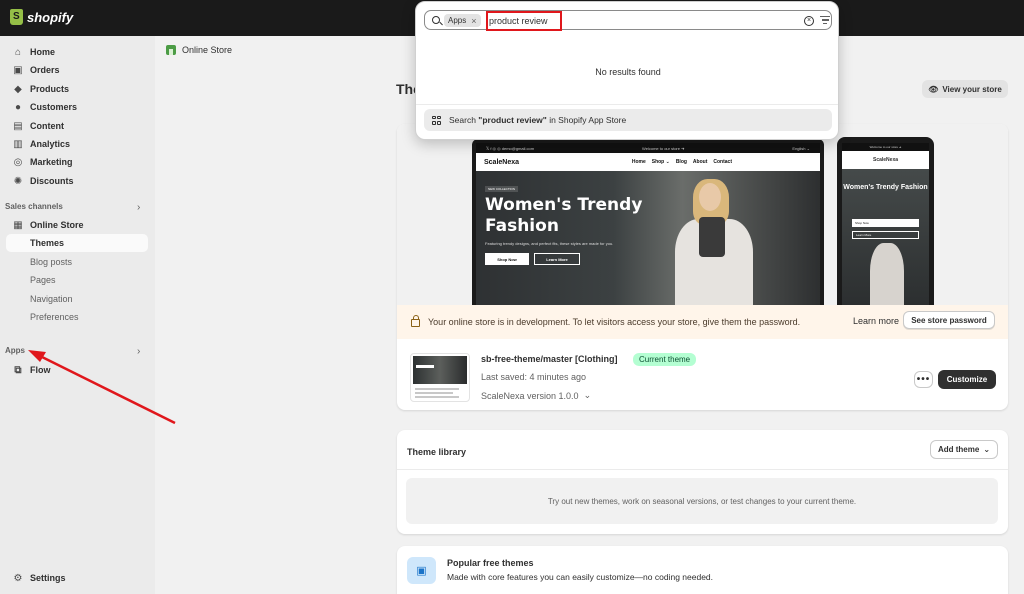  Describe the element at coordinates (51, 162) in the screenshot. I see `sidebar-item-label: Marketing` at that location.